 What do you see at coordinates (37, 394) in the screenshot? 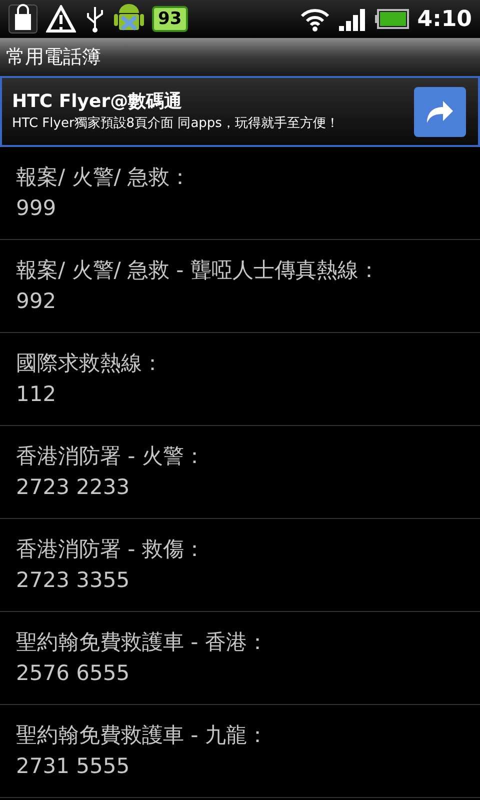
I see `contact-number: 112` at bounding box center [37, 394].